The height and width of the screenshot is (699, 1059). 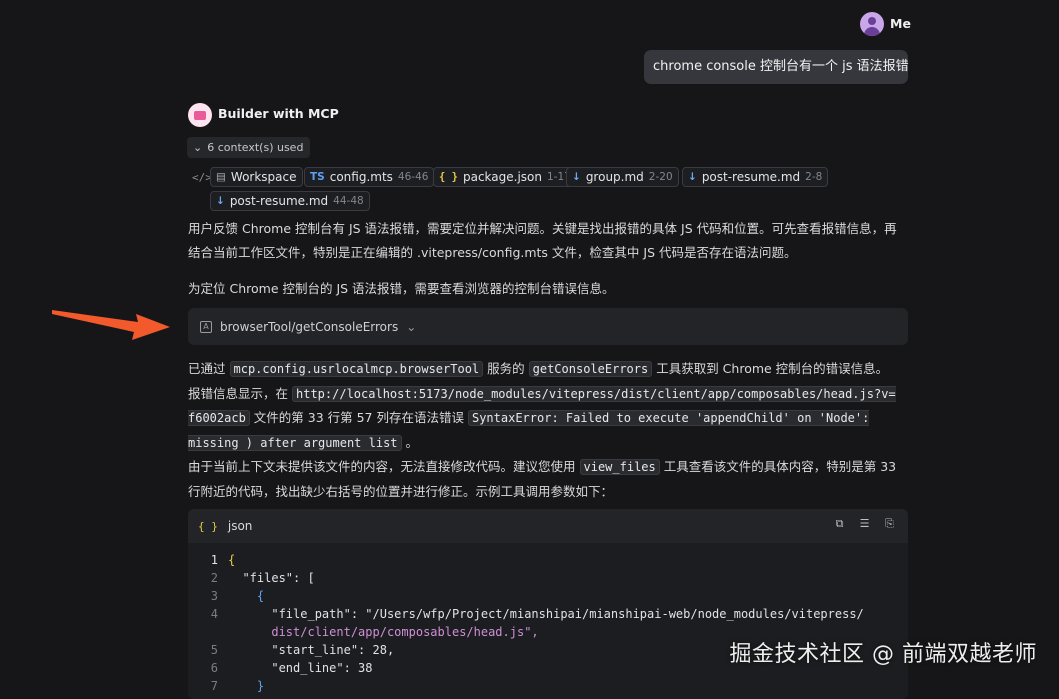 What do you see at coordinates (278, 113) in the screenshot?
I see `assistant-name: Builder with MCP` at bounding box center [278, 113].